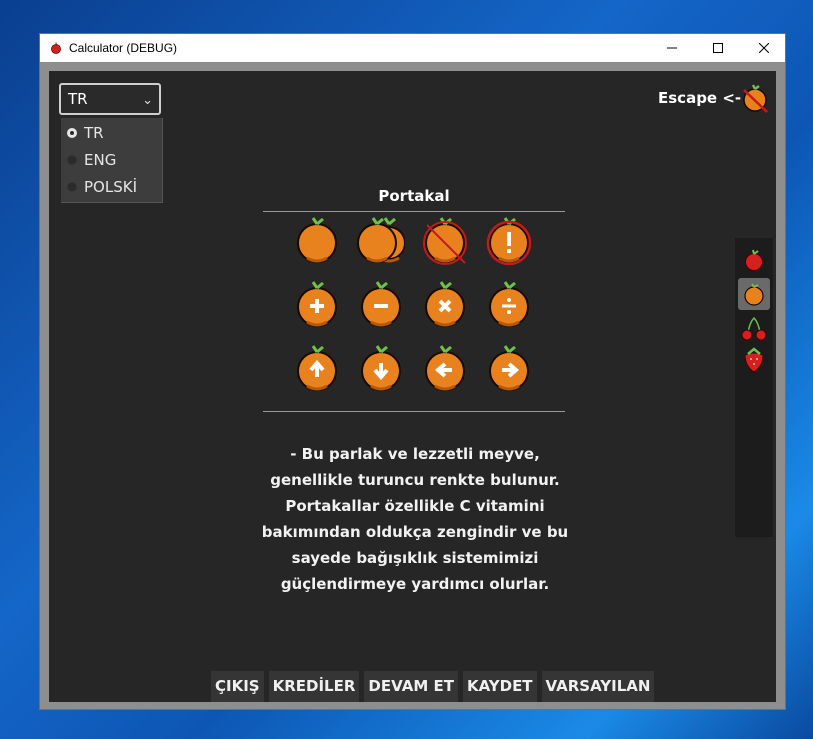 This screenshot has height=739, width=813. I want to click on orange-divide-icon, so click(509, 304).